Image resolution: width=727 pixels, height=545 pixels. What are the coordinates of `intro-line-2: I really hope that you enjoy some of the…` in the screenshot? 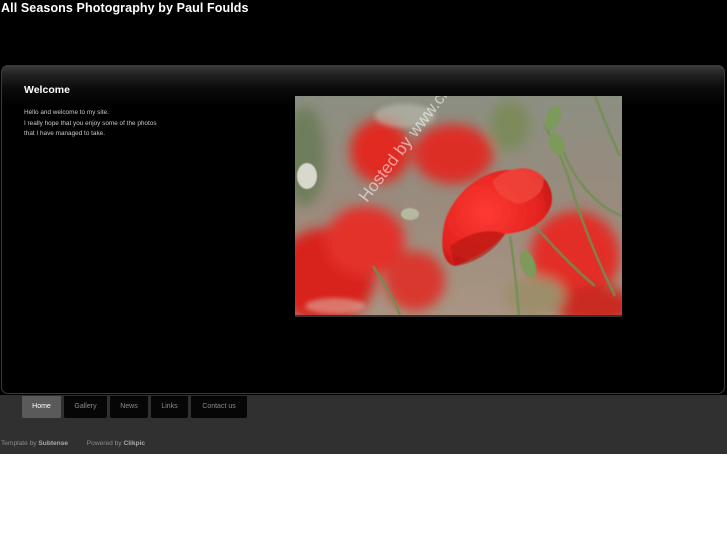 It's located at (90, 123).